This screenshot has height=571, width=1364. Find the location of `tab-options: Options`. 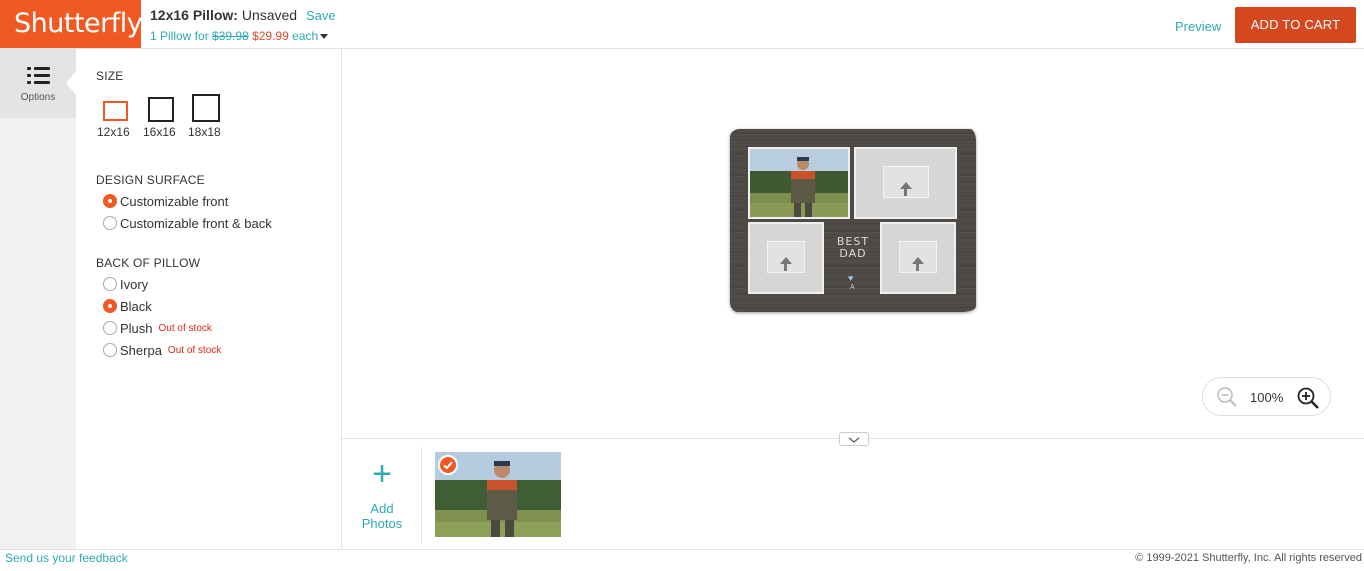

tab-options: Options is located at coordinates (38, 83).